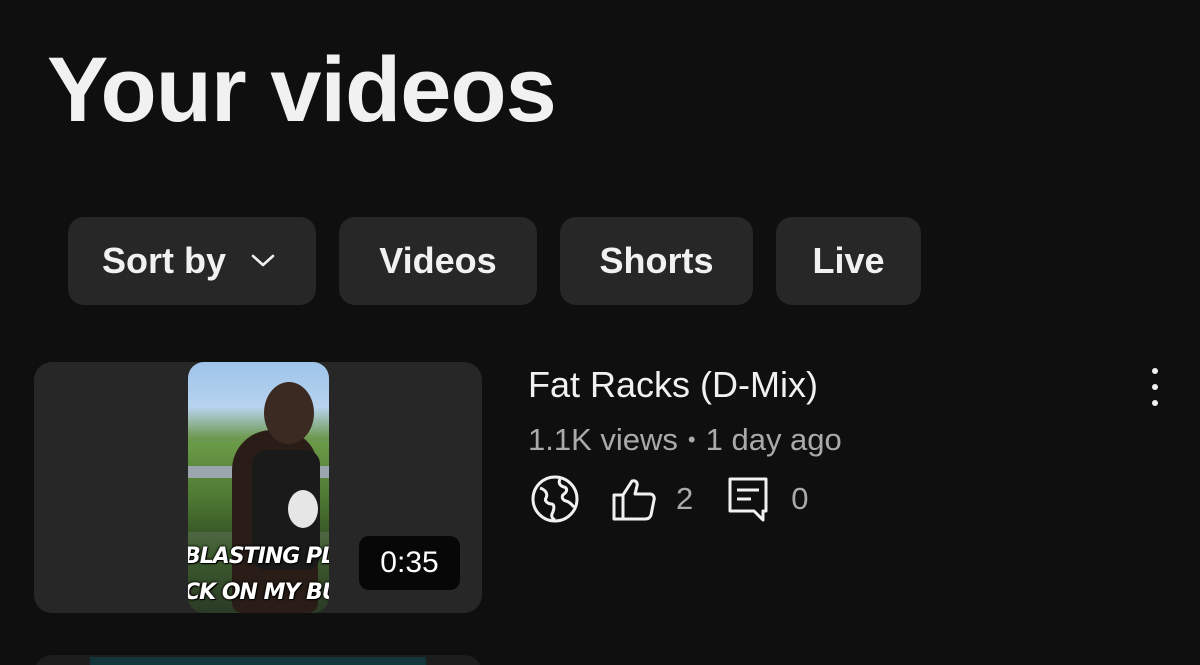 The height and width of the screenshot is (665, 1200). What do you see at coordinates (685, 440) in the screenshot?
I see `video-meta: 1.1K views • 1 day ago` at bounding box center [685, 440].